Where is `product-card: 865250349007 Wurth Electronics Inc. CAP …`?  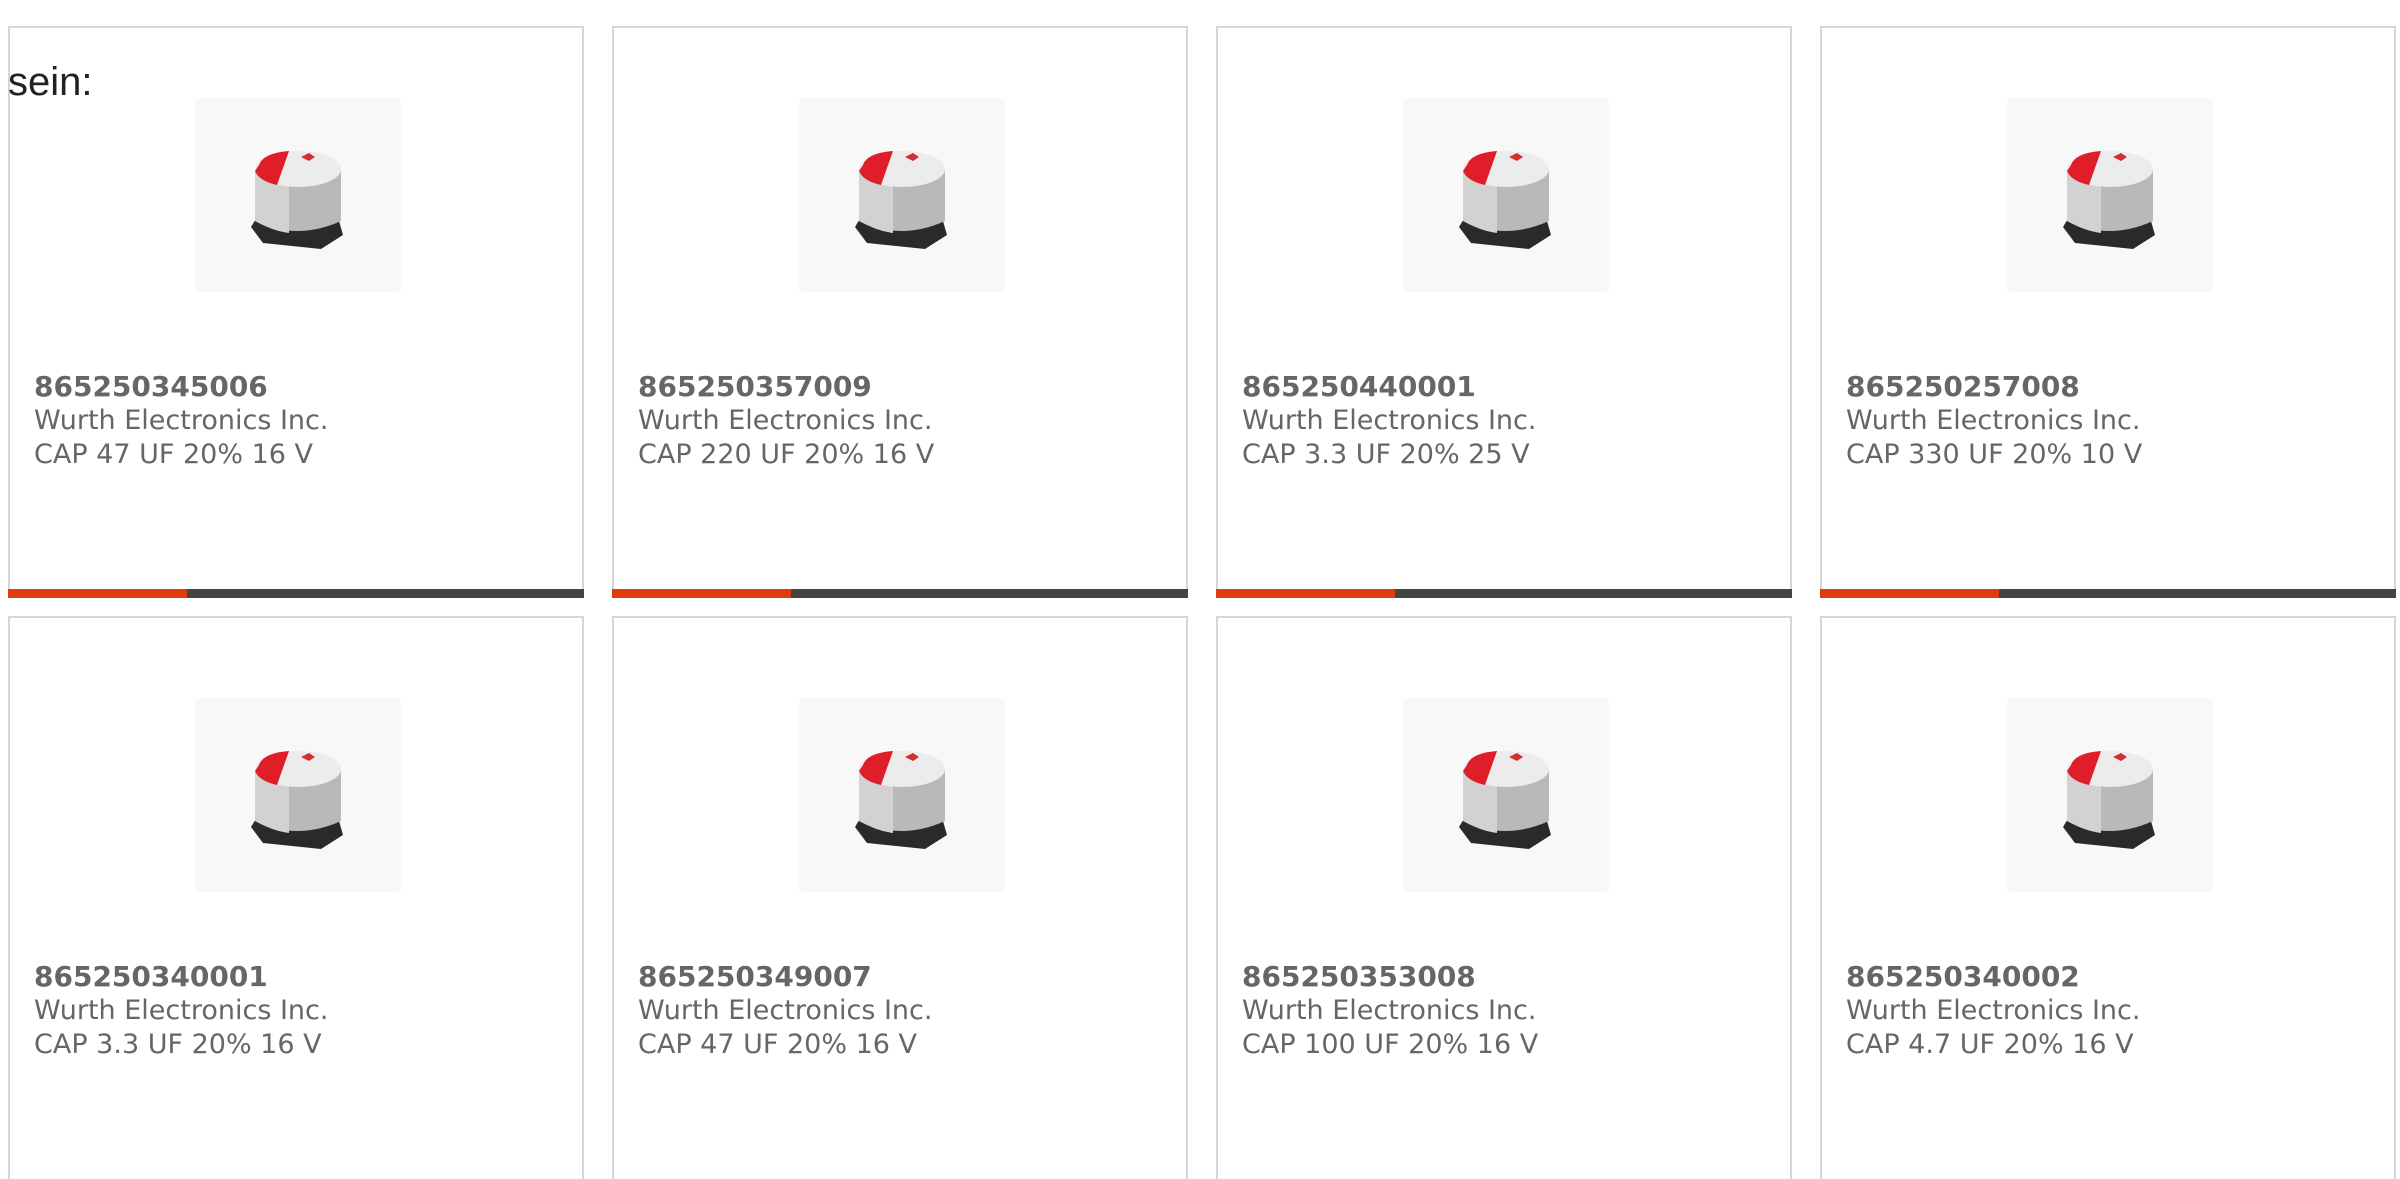
product-card: 865250349007 Wurth Electronics Inc. CAP … is located at coordinates (900, 897).